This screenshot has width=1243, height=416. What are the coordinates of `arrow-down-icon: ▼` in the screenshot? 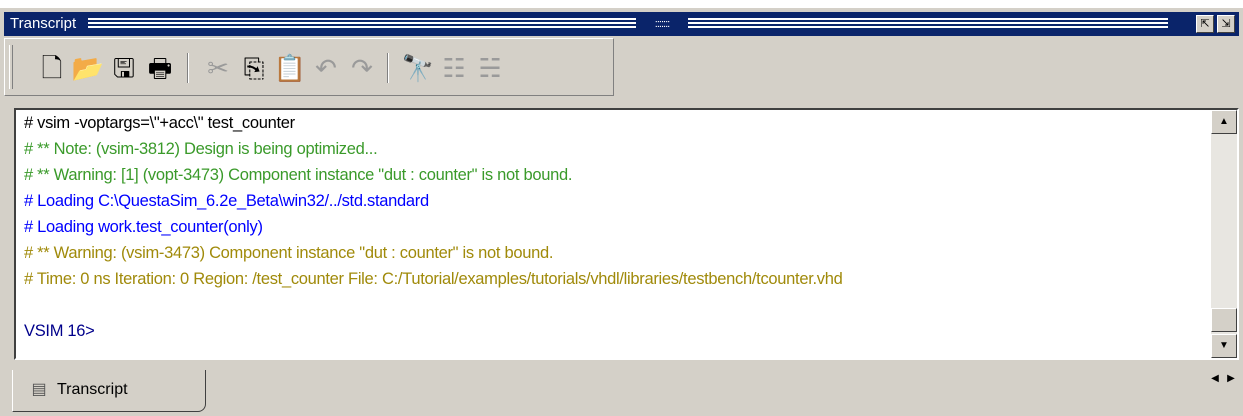 It's located at (1224, 345).